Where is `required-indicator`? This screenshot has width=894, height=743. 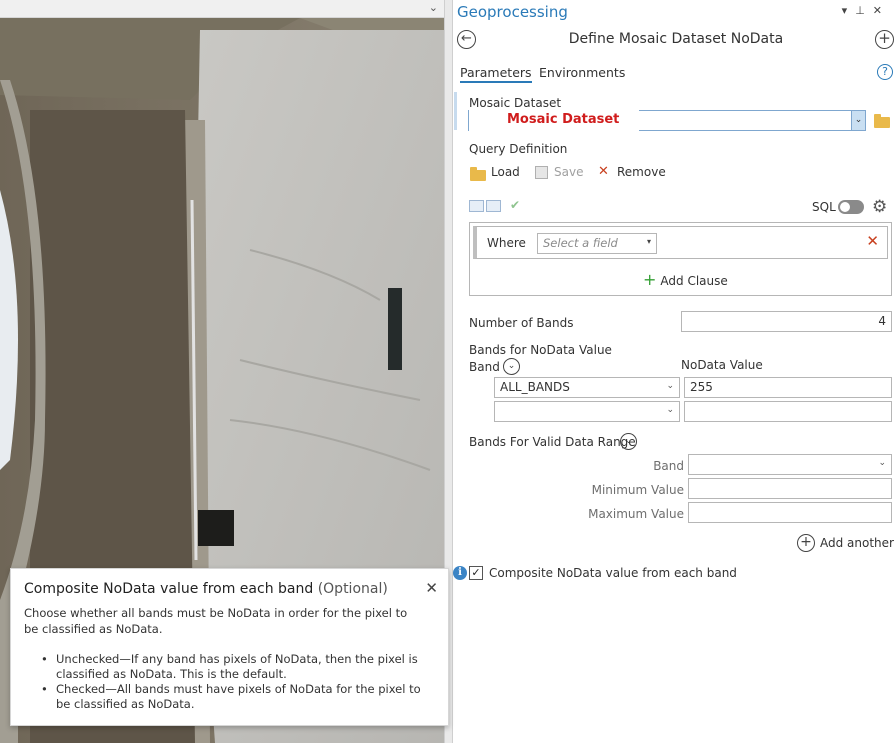
required-indicator is located at coordinates (455, 111).